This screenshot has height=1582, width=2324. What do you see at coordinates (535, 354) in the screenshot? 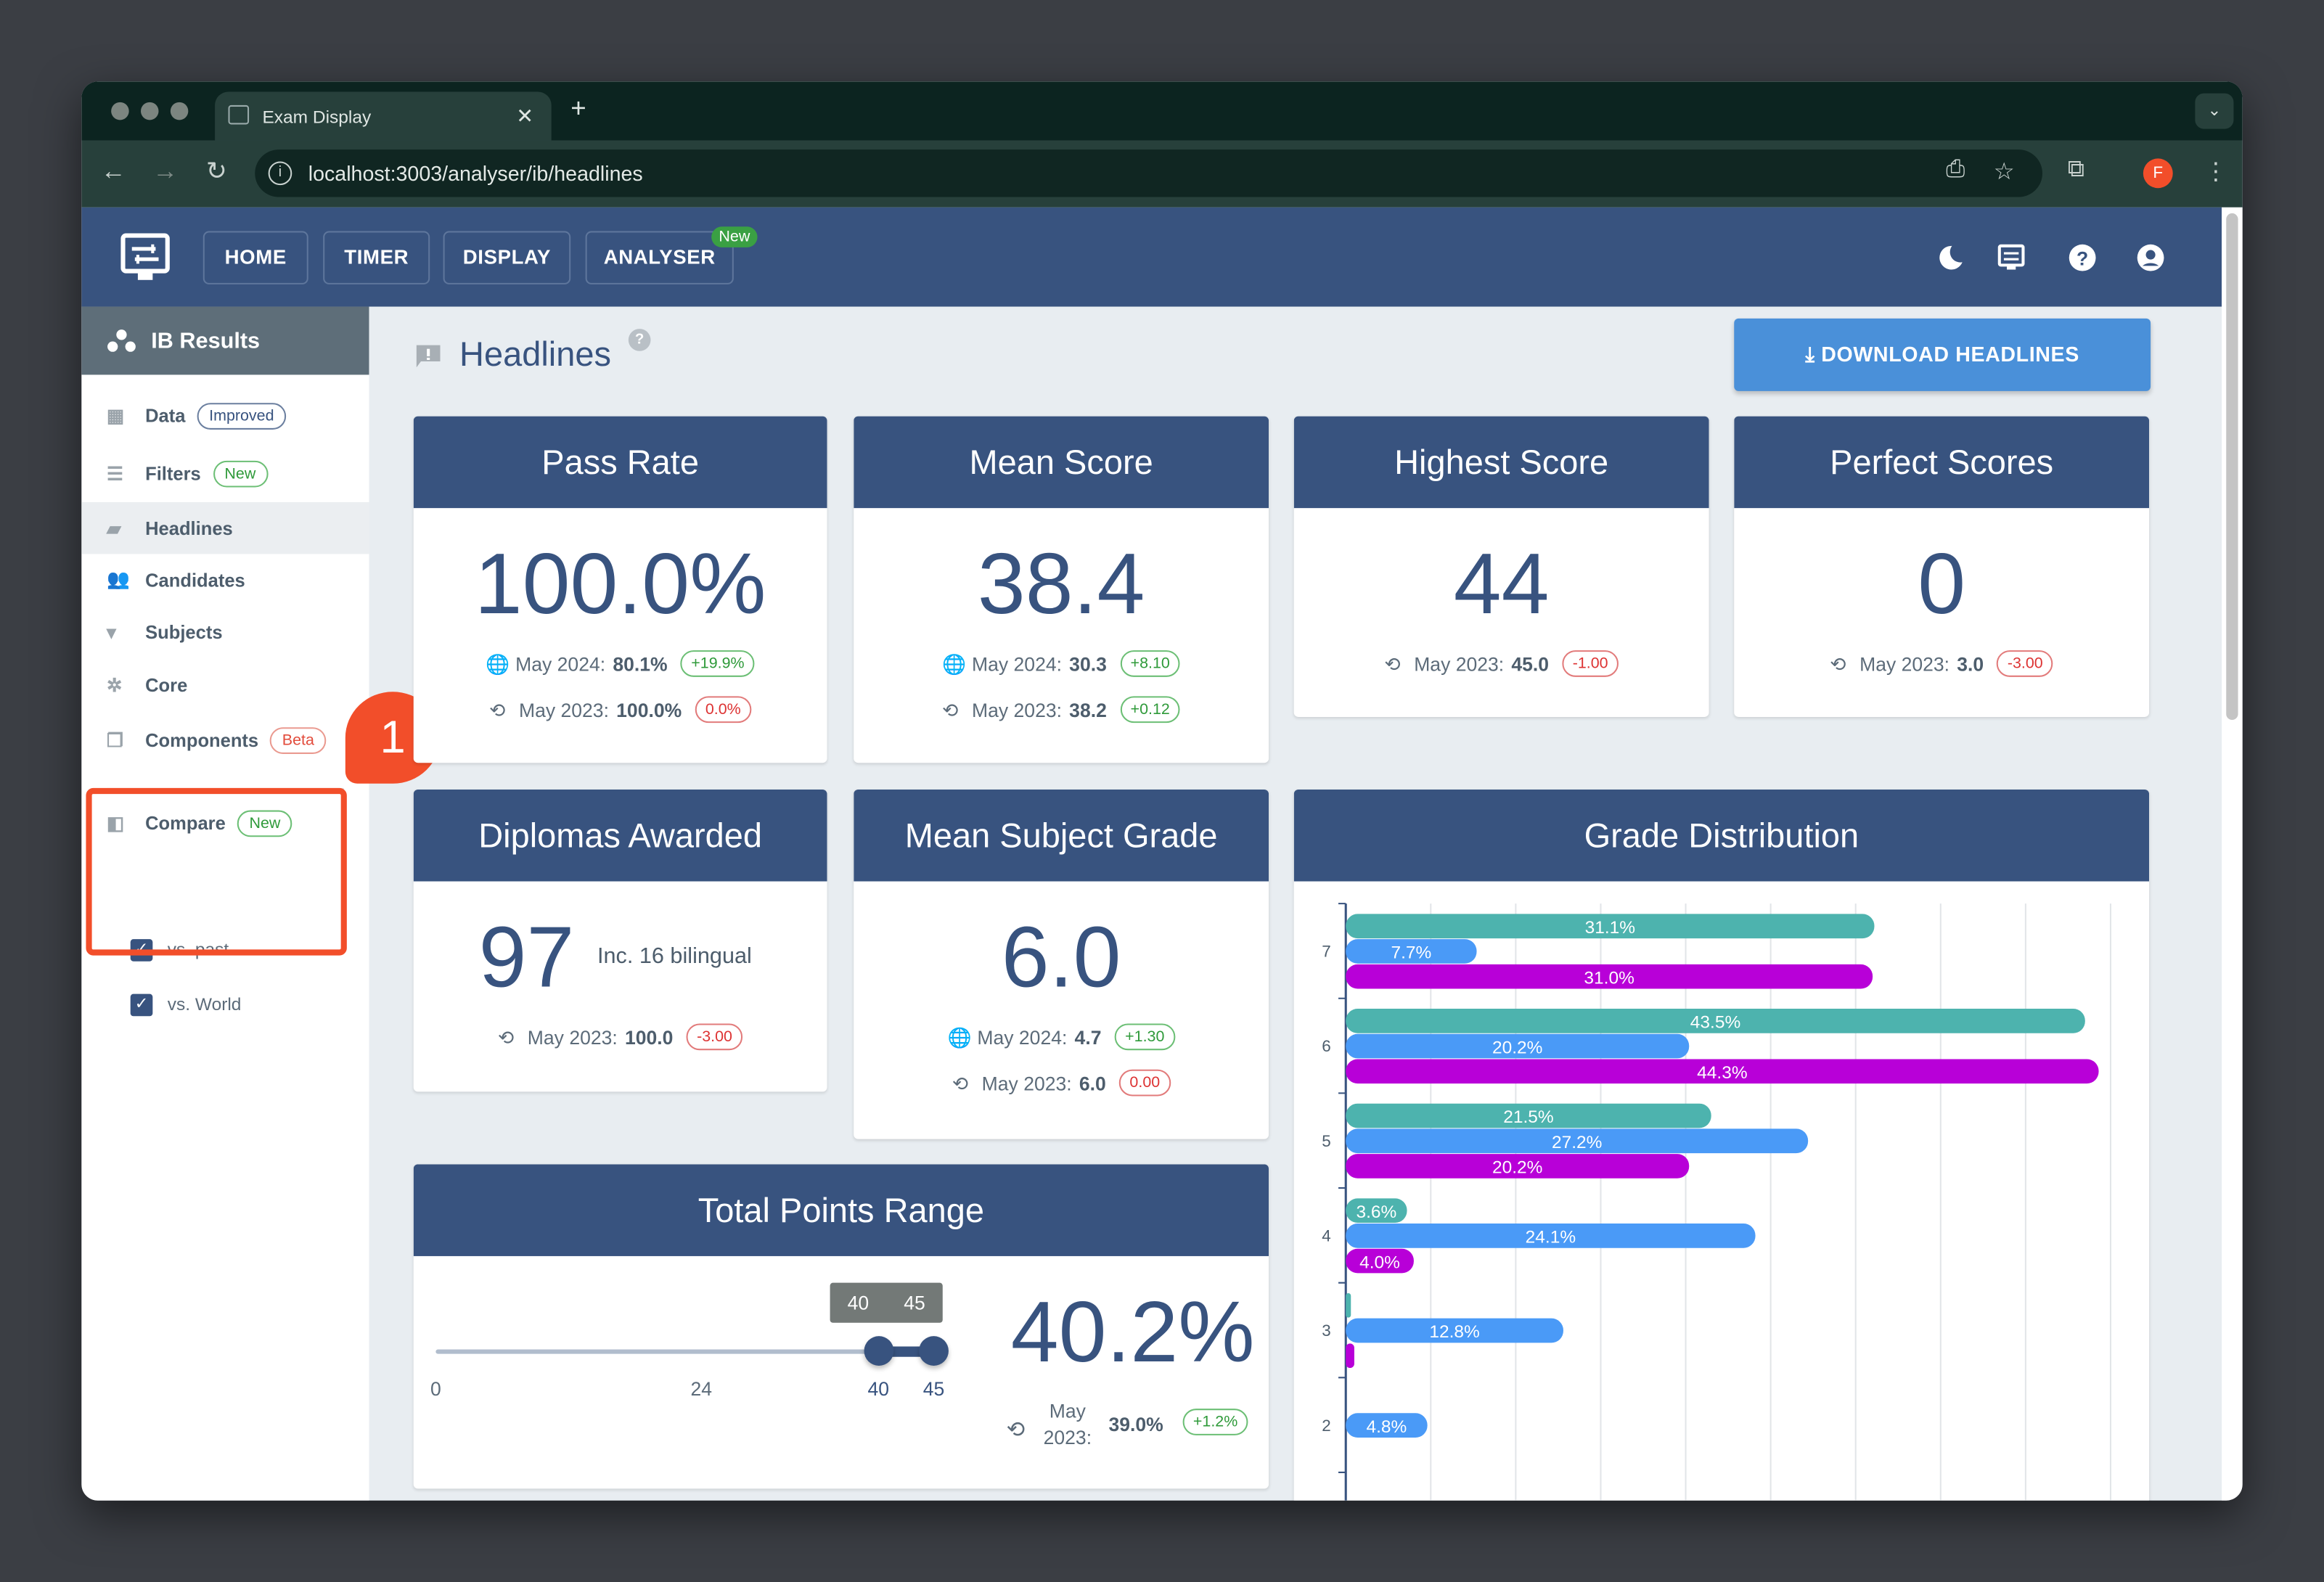
I see `page-title: Headlines` at bounding box center [535, 354].